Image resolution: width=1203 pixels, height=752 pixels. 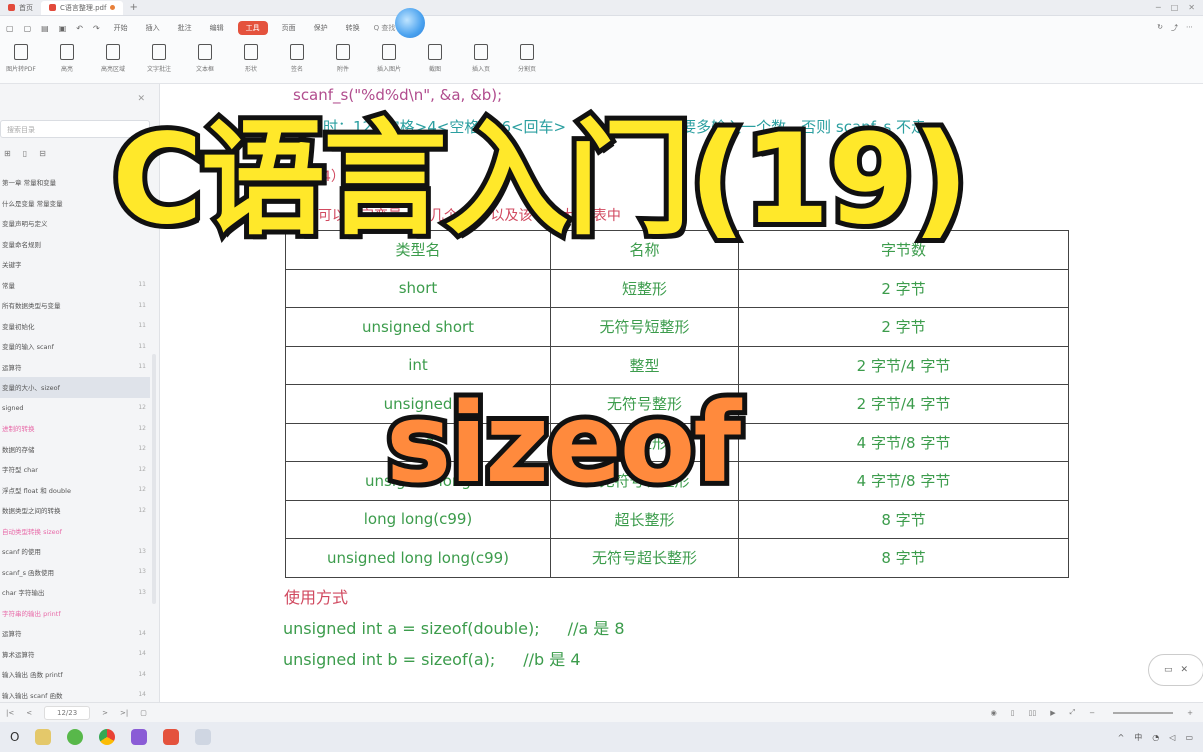 What do you see at coordinates (75, 674) in the screenshot?
I see `sidebar-item: 输入输出 函数 printf 14` at bounding box center [75, 674].